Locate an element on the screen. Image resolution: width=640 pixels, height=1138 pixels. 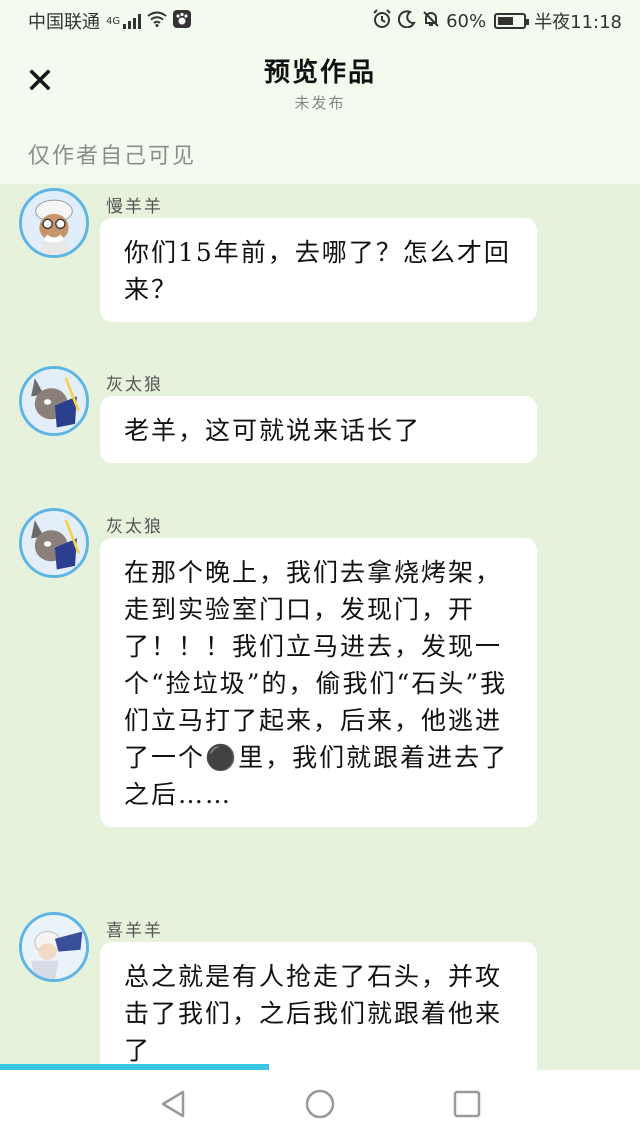
visibility-note: 仅作者自己可见 is located at coordinates (112, 156).